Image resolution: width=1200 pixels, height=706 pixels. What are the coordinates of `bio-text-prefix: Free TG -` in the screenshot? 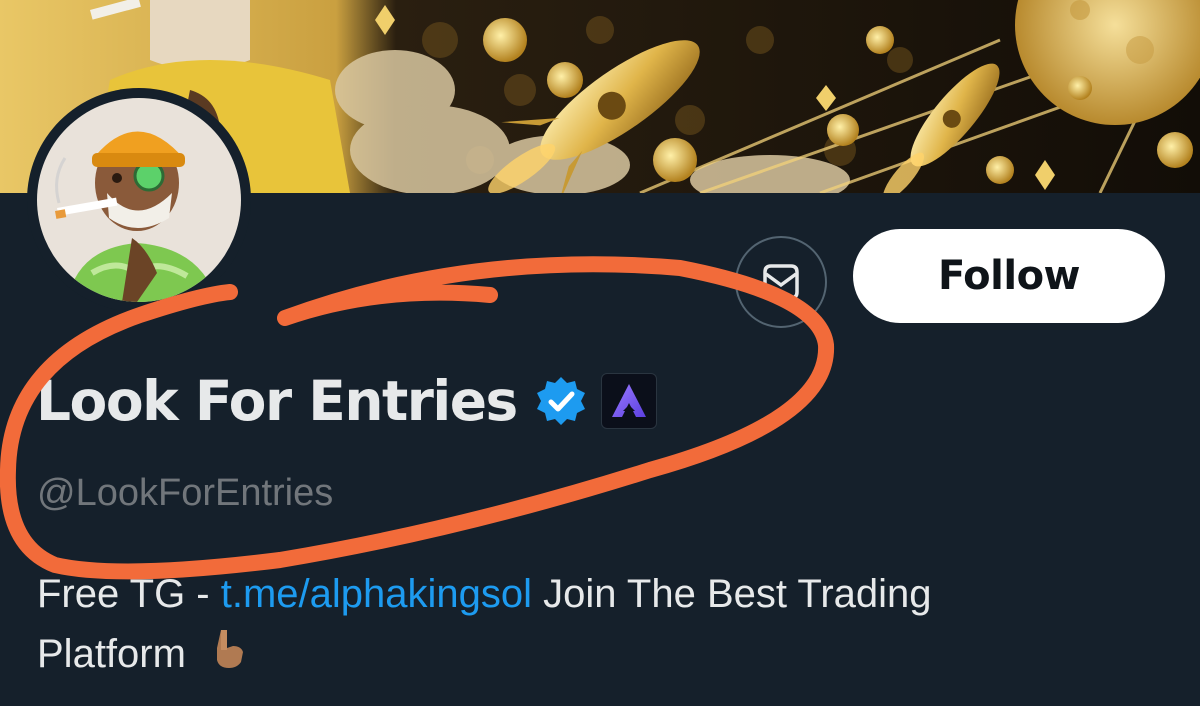 It's located at (129, 594).